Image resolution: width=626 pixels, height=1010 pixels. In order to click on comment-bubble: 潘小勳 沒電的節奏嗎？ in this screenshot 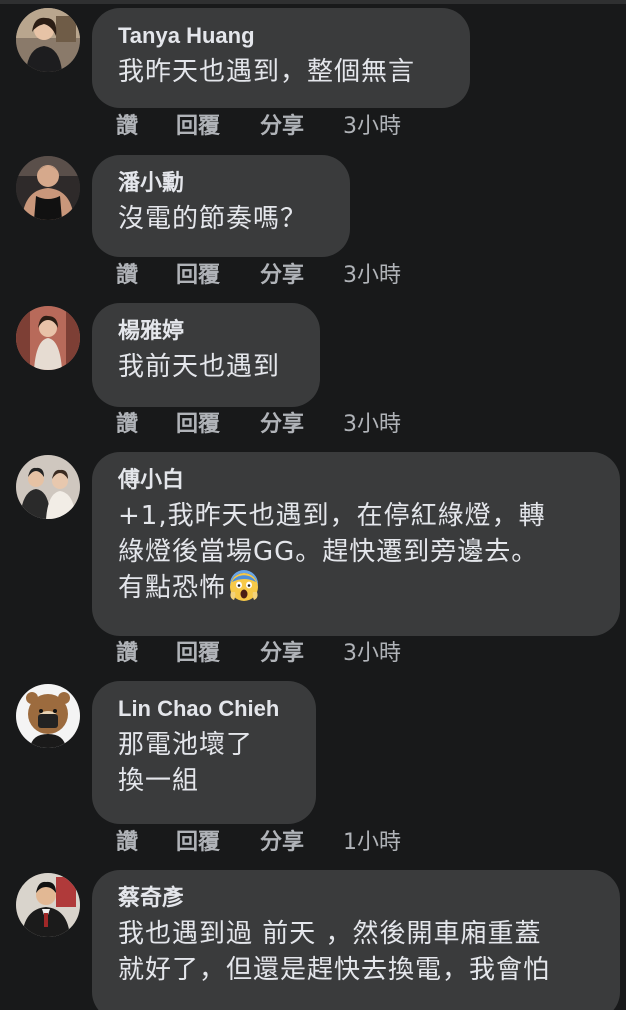, I will do `click(221, 206)`.